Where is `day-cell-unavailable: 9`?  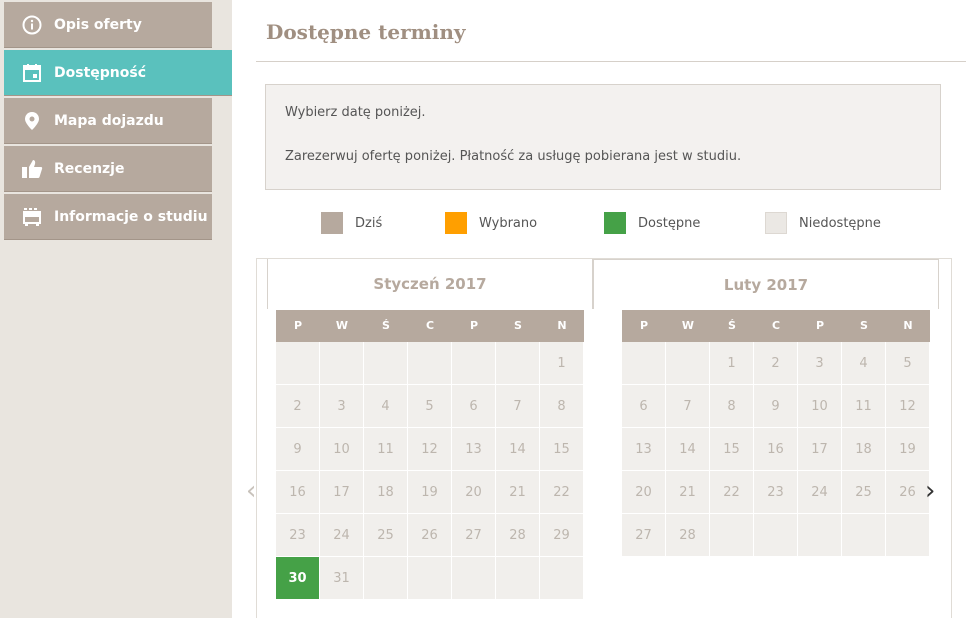 day-cell-unavailable: 9 is located at coordinates (776, 406).